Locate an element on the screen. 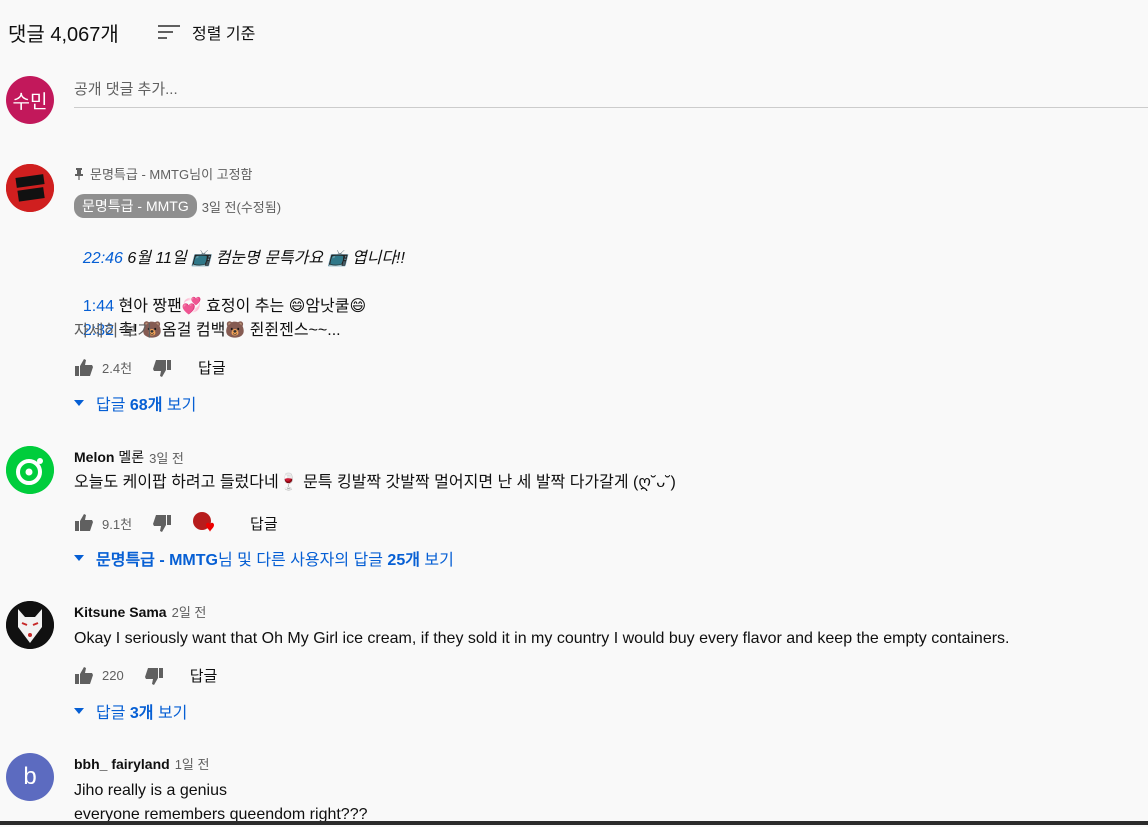 This screenshot has width=1148, height=827. bbh-avatar: b is located at coordinates (30, 777).